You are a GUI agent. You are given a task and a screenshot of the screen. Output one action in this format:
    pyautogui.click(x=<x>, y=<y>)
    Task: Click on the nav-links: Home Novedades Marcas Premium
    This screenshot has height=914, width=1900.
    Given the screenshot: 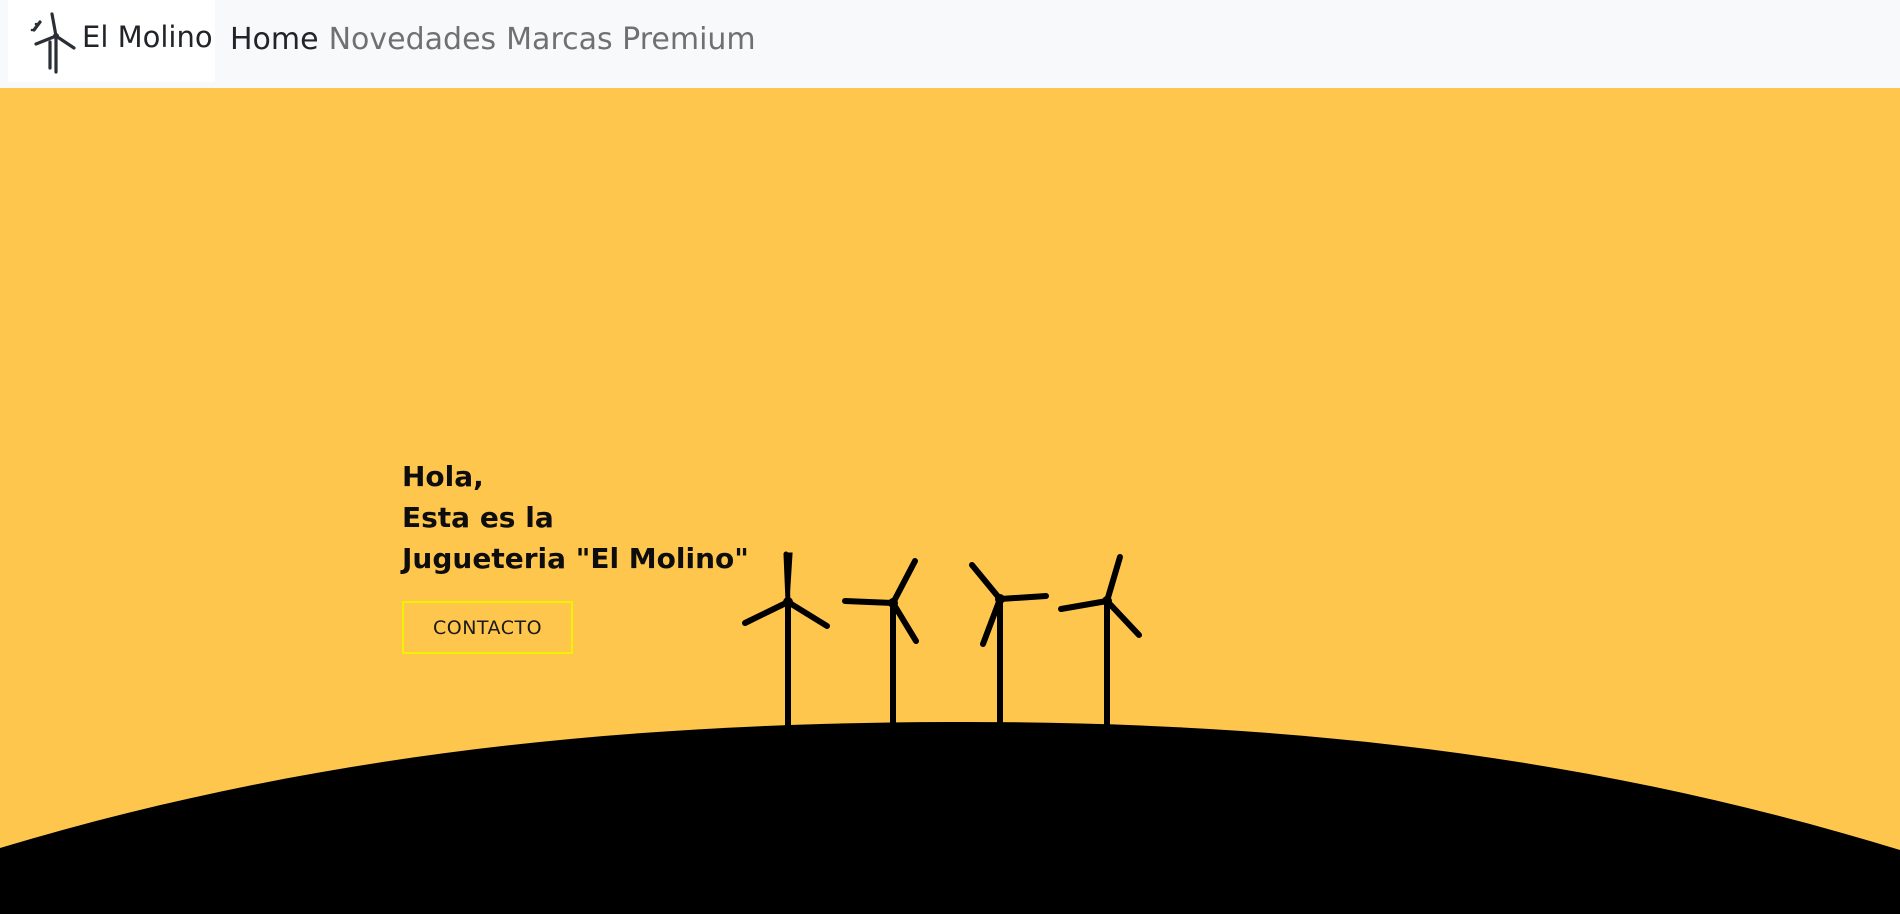 What is the action you would take?
    pyautogui.click(x=493, y=39)
    